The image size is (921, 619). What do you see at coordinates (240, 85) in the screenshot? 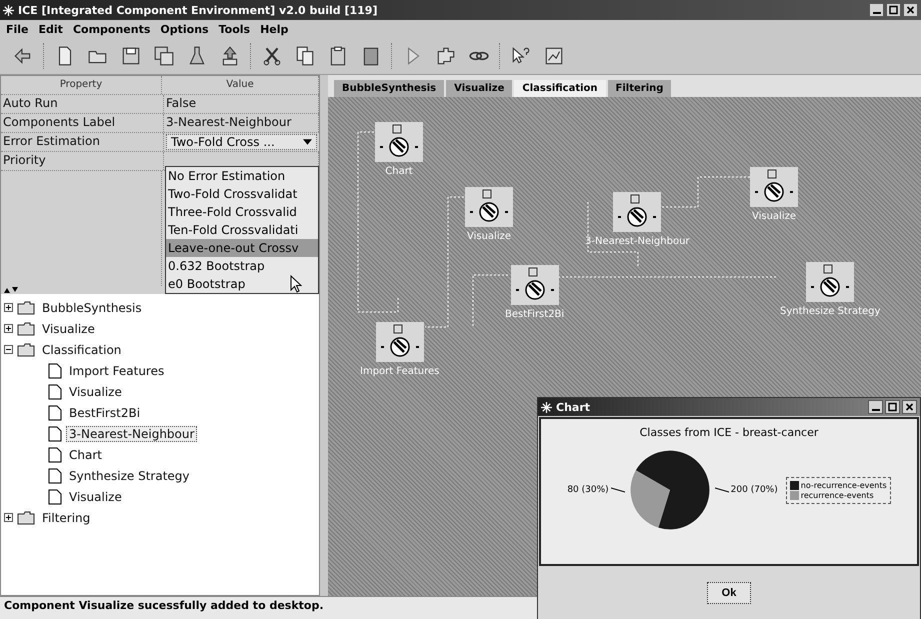
I see `column-header: Value` at bounding box center [240, 85].